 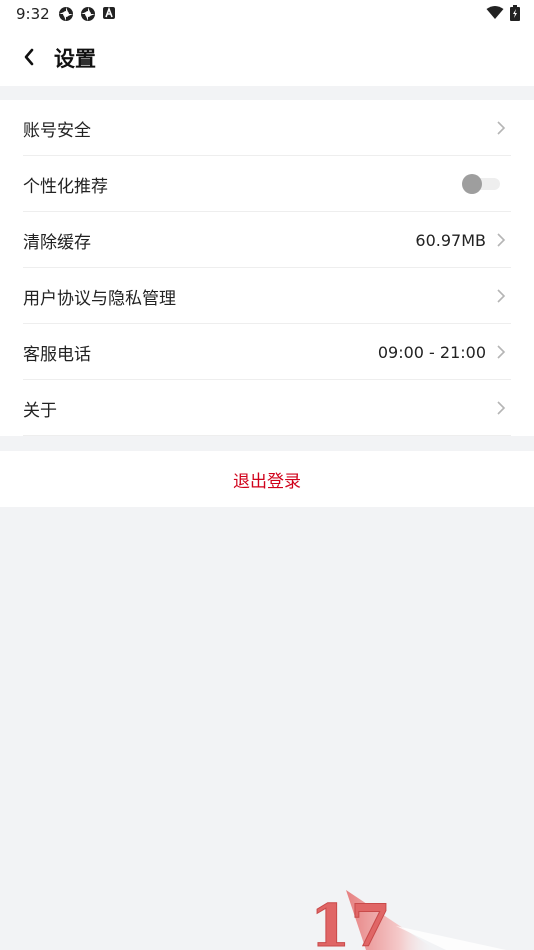 I want to click on watermark-text: 17, so click(x=350, y=921).